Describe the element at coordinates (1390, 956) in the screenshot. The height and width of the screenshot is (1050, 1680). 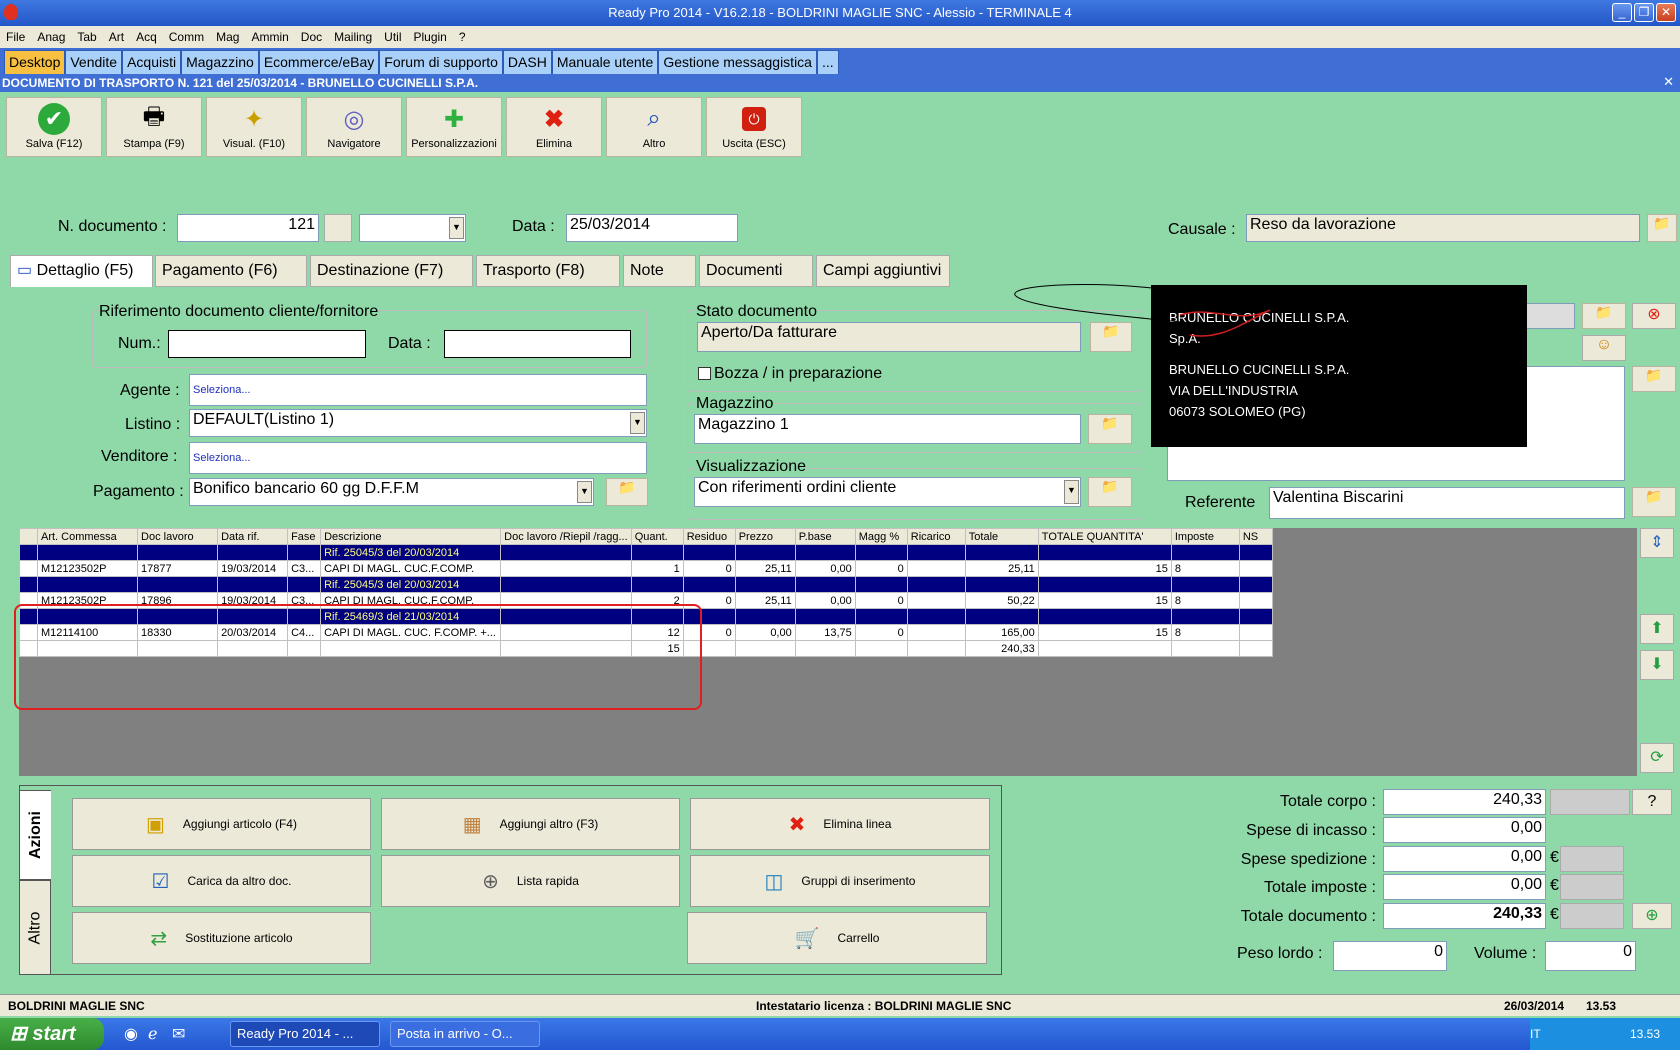
I see `peso-lordo-field: 0` at that location.